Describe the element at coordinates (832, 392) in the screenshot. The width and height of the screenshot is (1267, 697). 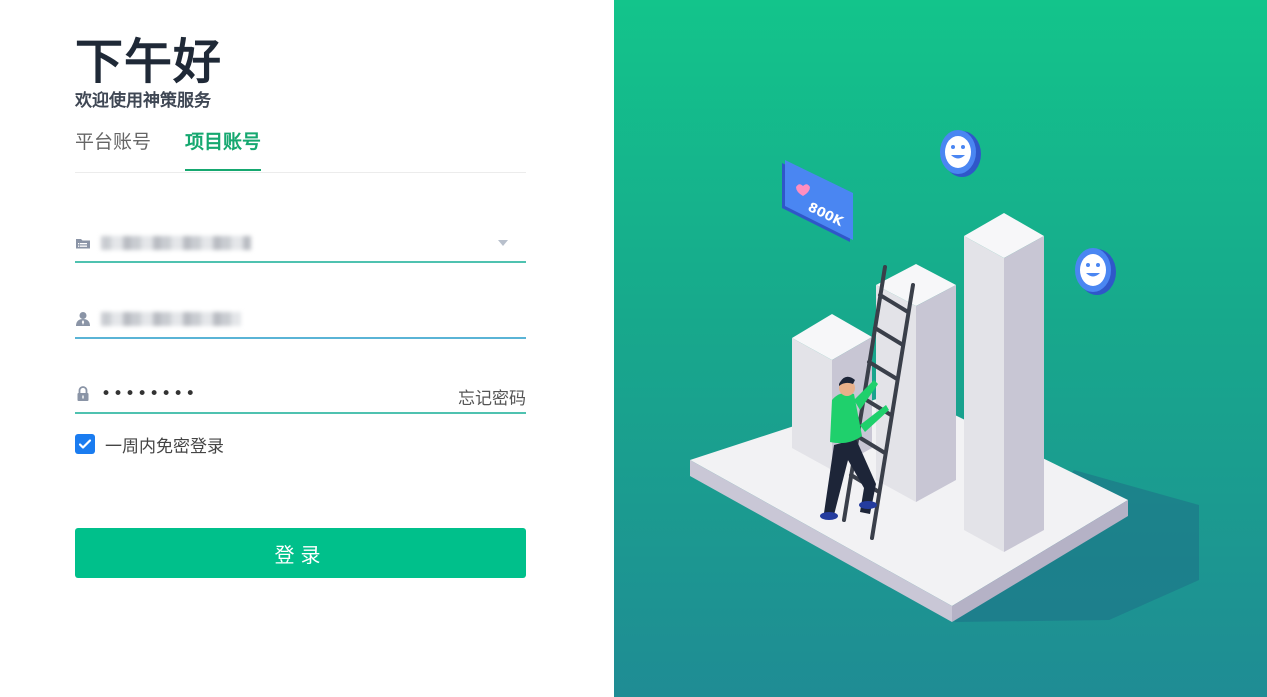
I see `bar-short` at that location.